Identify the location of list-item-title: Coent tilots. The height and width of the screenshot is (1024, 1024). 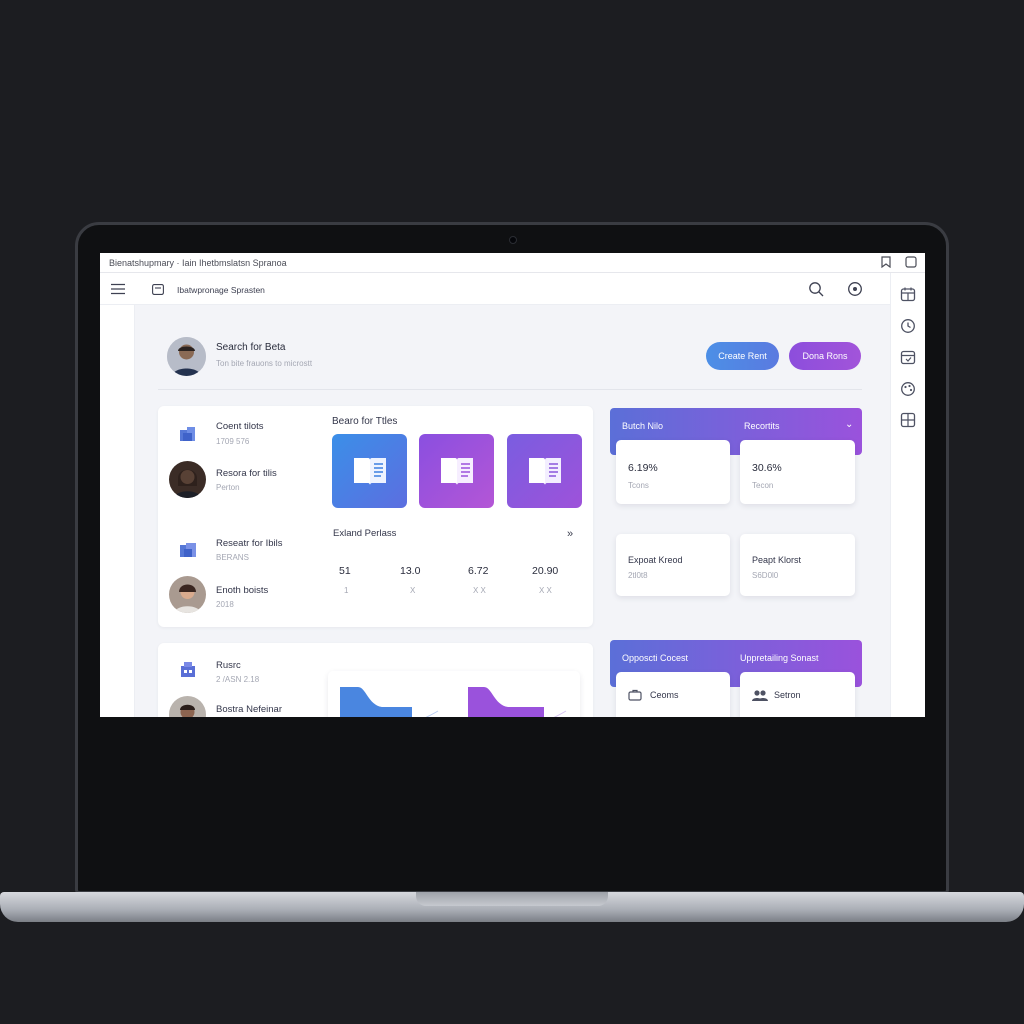
(240, 426).